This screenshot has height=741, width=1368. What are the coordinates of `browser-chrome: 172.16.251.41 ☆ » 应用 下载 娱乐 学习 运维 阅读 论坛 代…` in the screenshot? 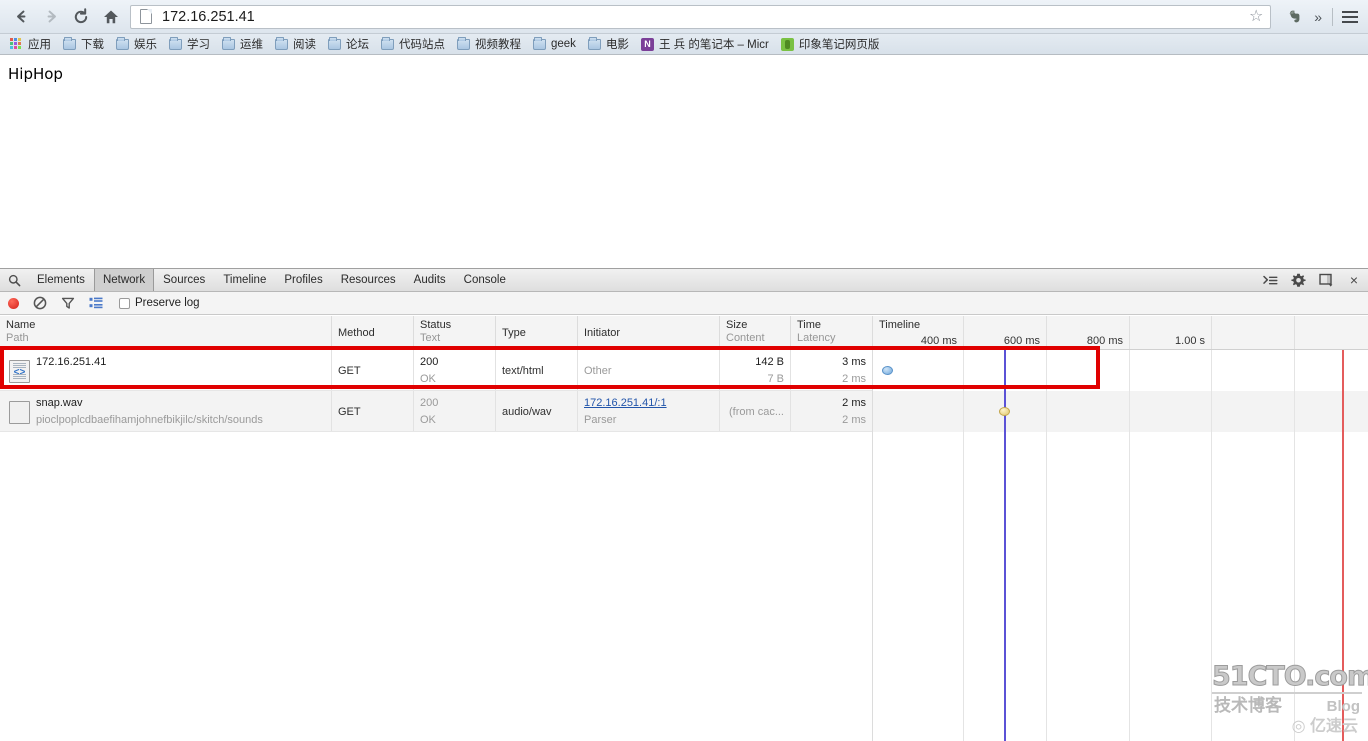 It's located at (684, 27).